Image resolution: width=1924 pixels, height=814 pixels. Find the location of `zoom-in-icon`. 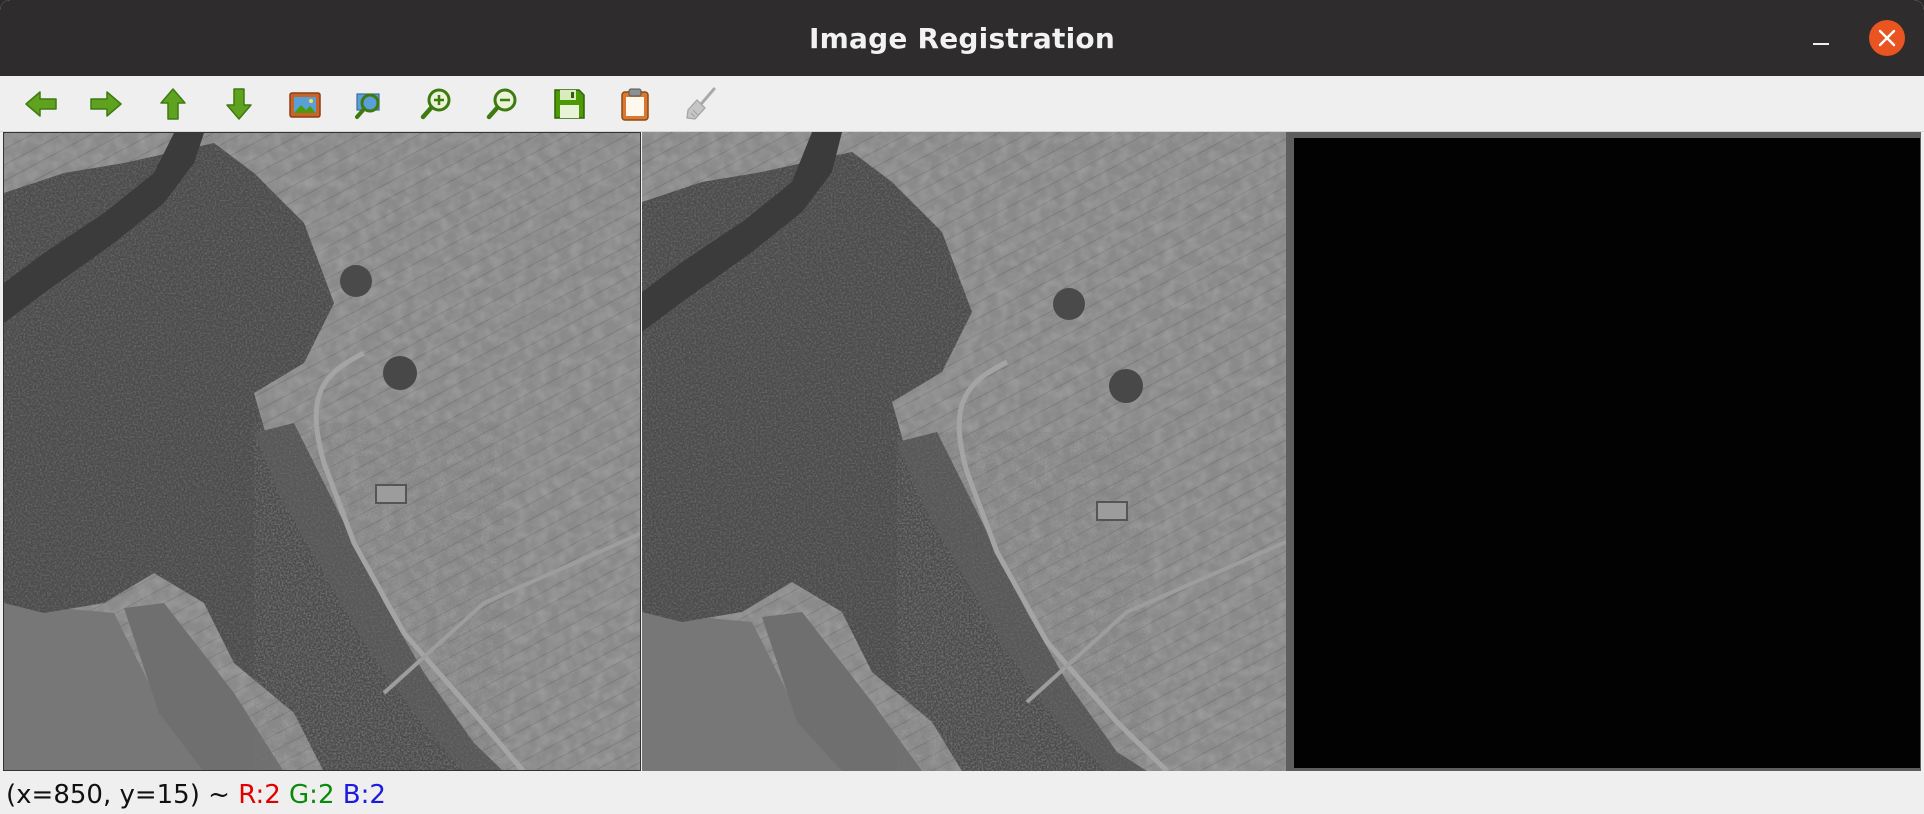

zoom-in-icon is located at coordinates (435, 104).